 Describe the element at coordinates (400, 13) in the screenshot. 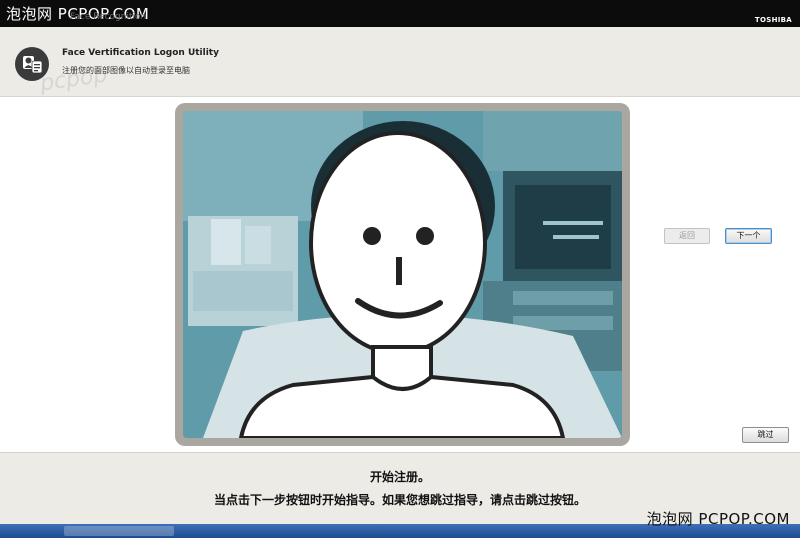

I see `window-titlebar: 泡泡网 PCPOP.COM Face Recognition TOSHIBA` at that location.